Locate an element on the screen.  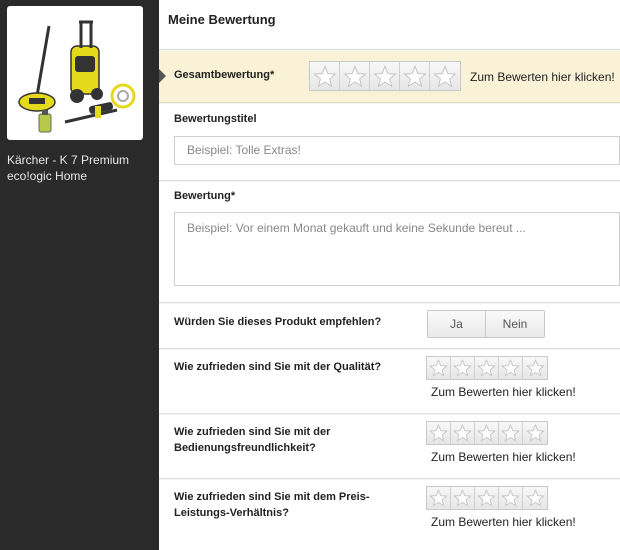
overall-rating-hint: Zum Bewerten hier klicken! is located at coordinates (542, 77).